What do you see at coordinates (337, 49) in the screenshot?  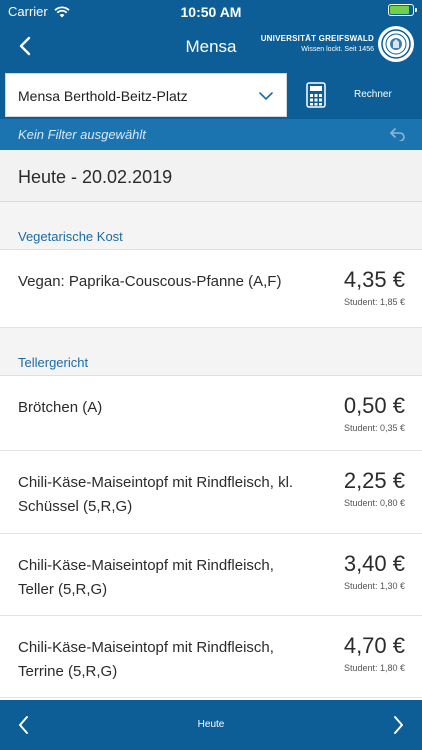 I see `logo-subtitle: Wissen lockt. Seit 1456` at bounding box center [337, 49].